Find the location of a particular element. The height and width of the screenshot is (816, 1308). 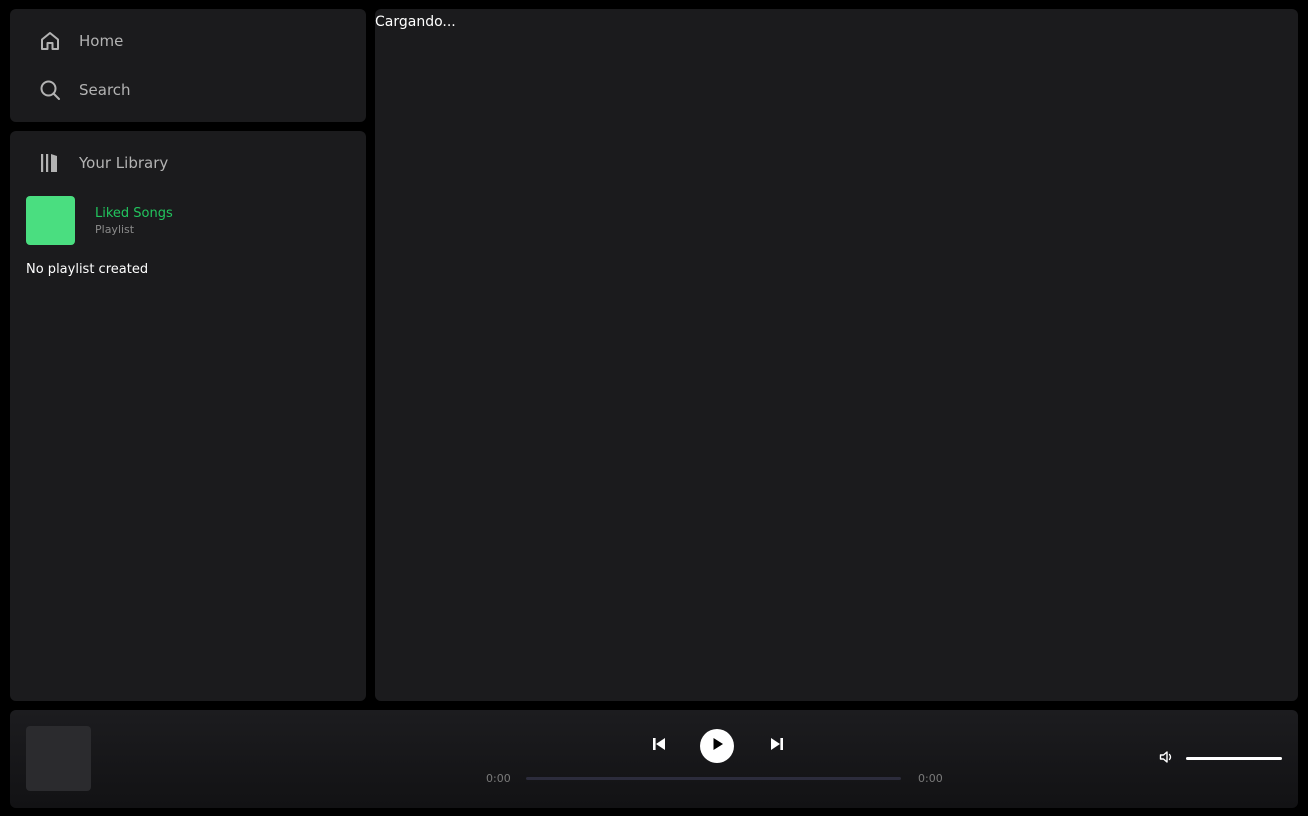

current-time: 0:00 is located at coordinates (498, 778).